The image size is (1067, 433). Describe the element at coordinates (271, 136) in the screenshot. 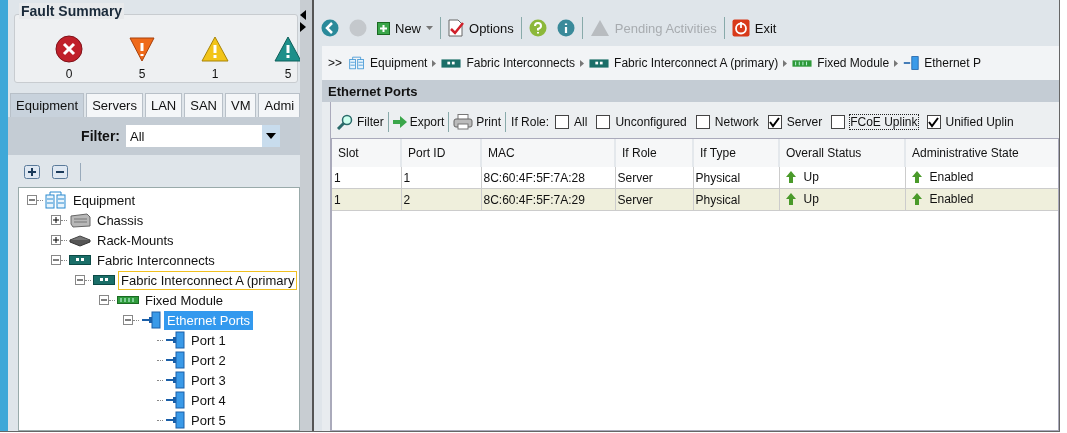

I see `caret-icon` at that location.